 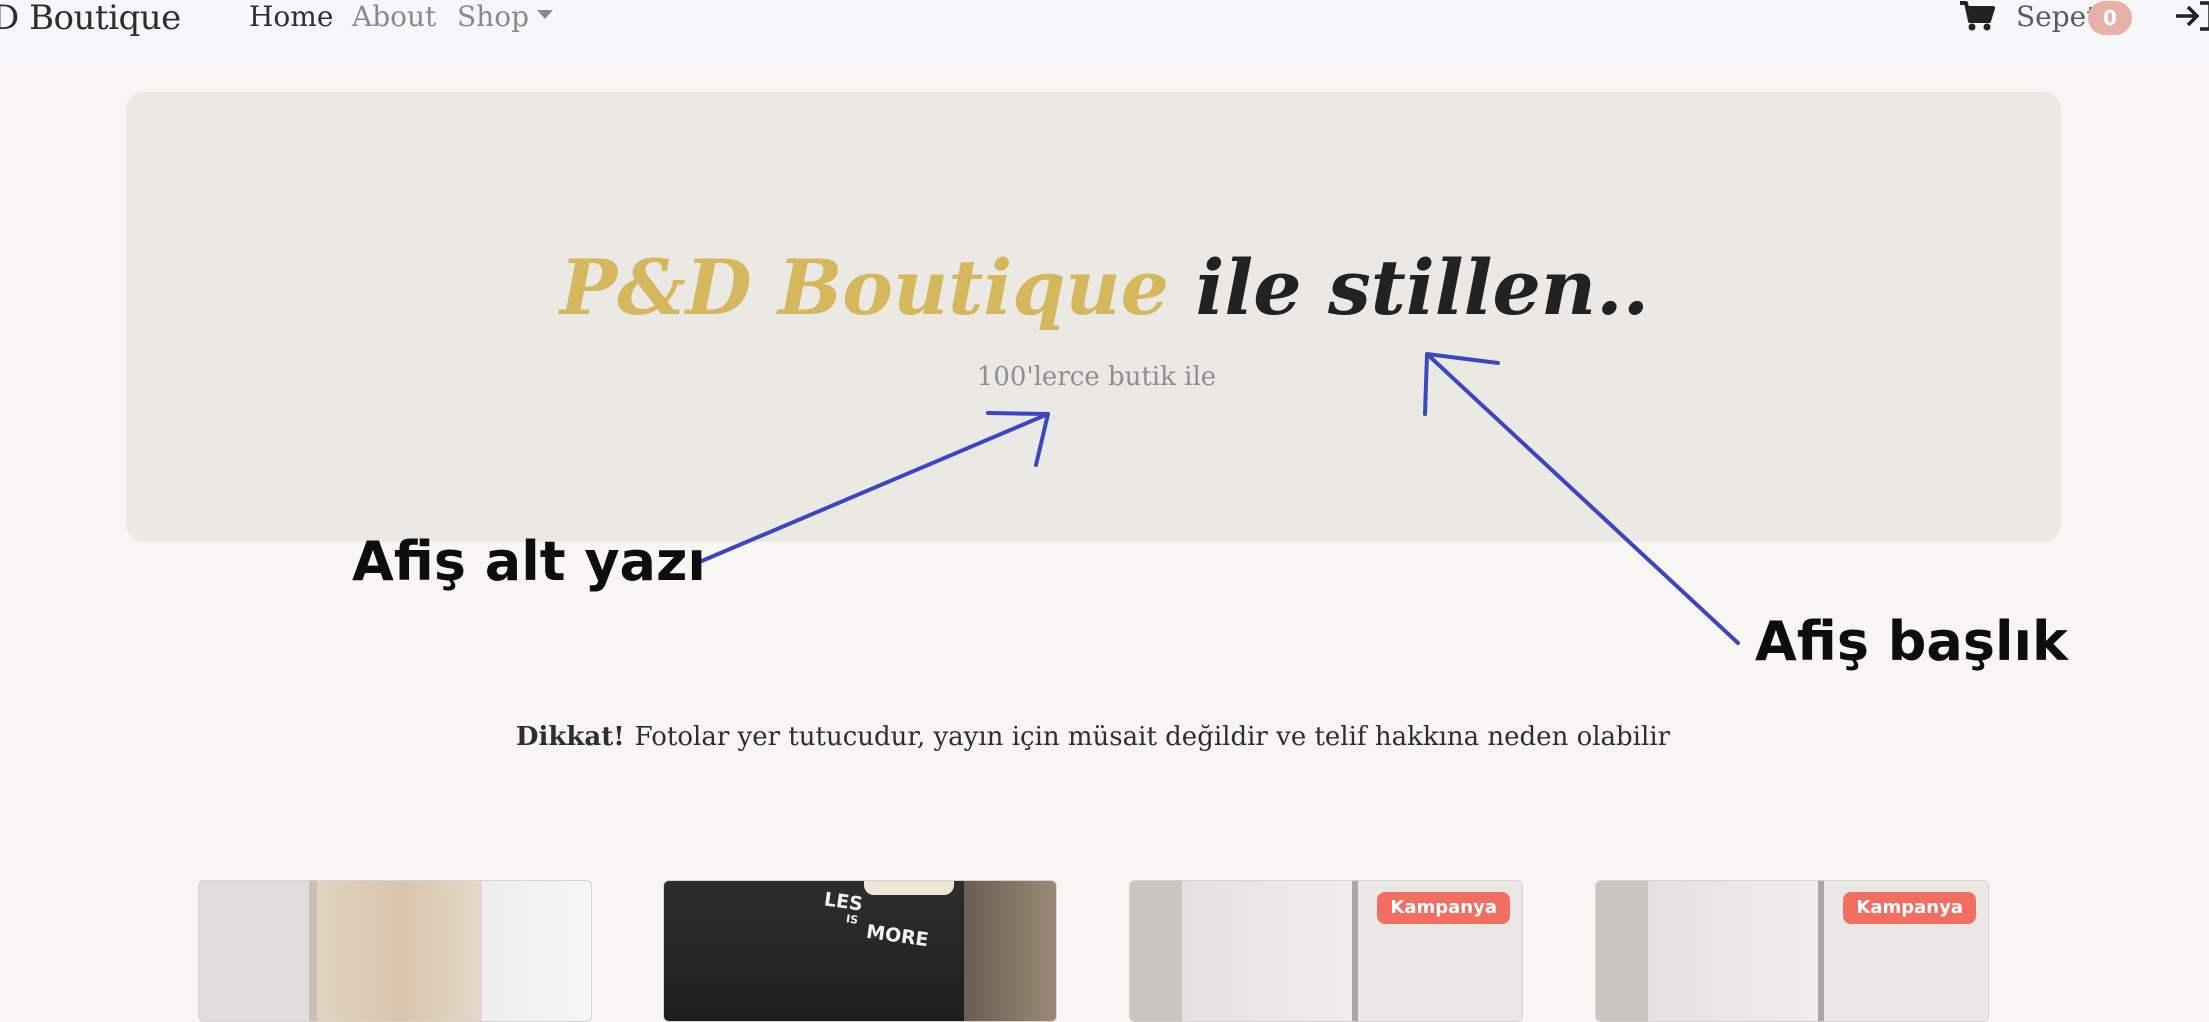 I want to click on cart-label: Sepet, so click(x=2057, y=16).